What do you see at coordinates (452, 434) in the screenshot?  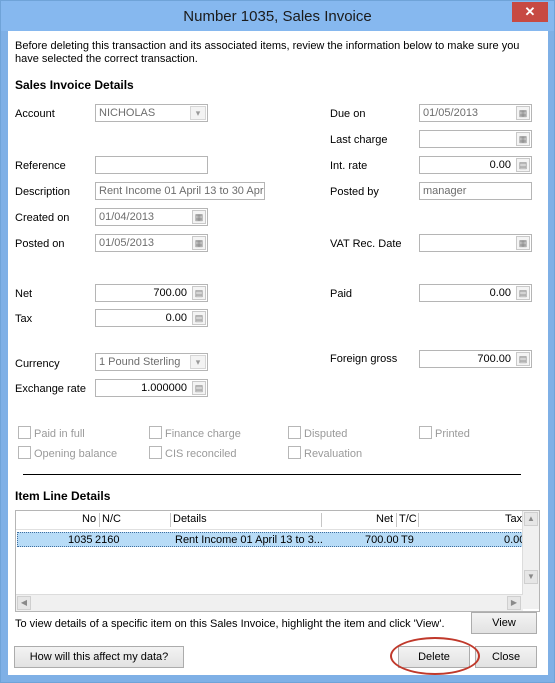 I see `printed-label: Printed` at bounding box center [452, 434].